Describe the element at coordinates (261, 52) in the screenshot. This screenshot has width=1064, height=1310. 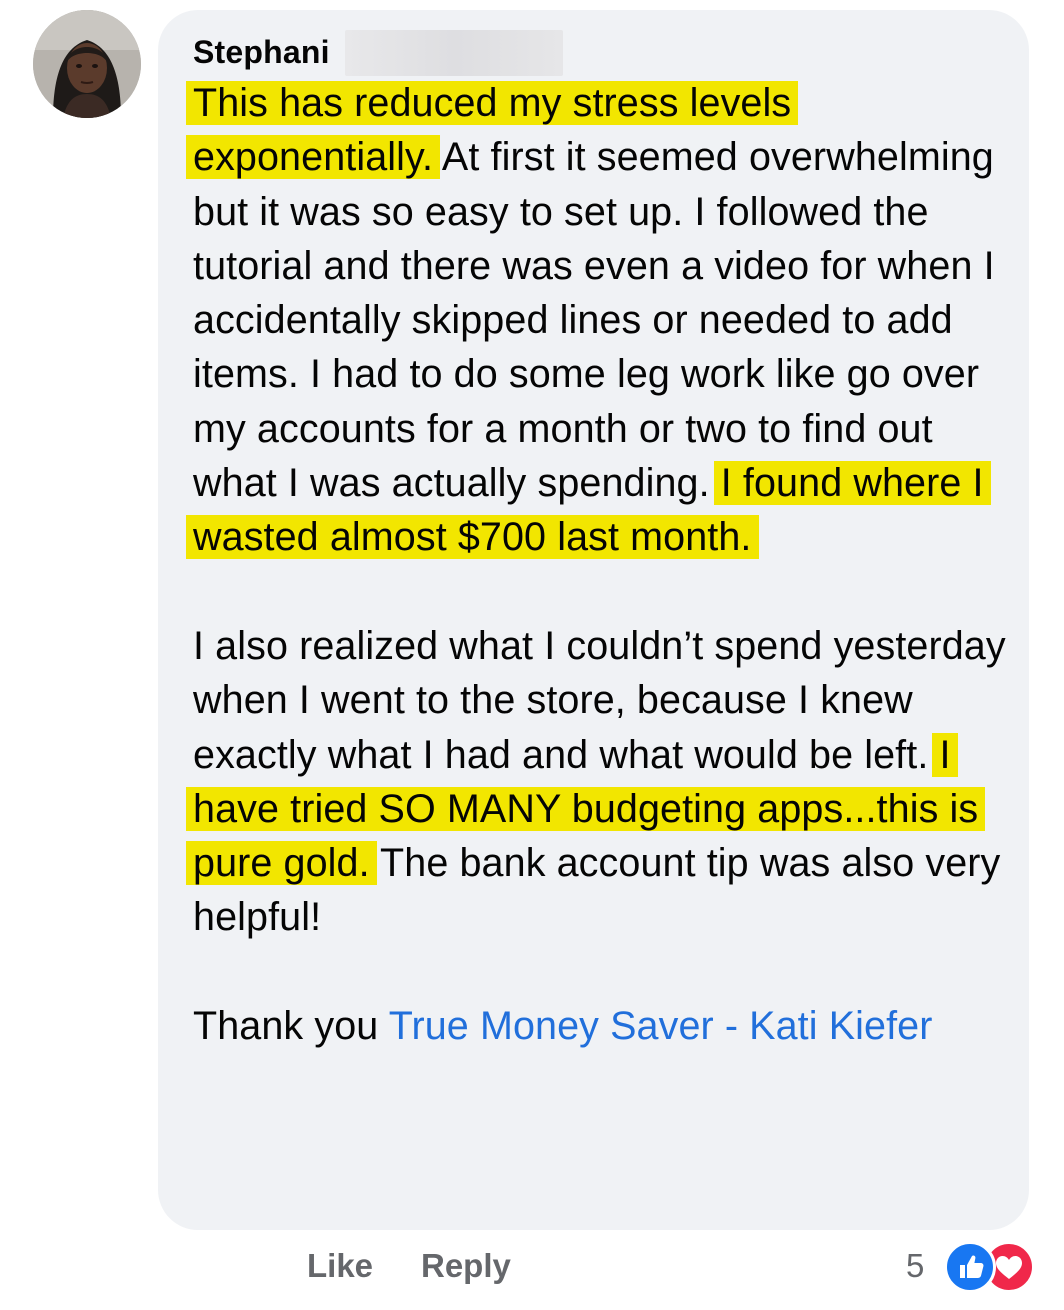
I see `comment-author: Stephani` at that location.